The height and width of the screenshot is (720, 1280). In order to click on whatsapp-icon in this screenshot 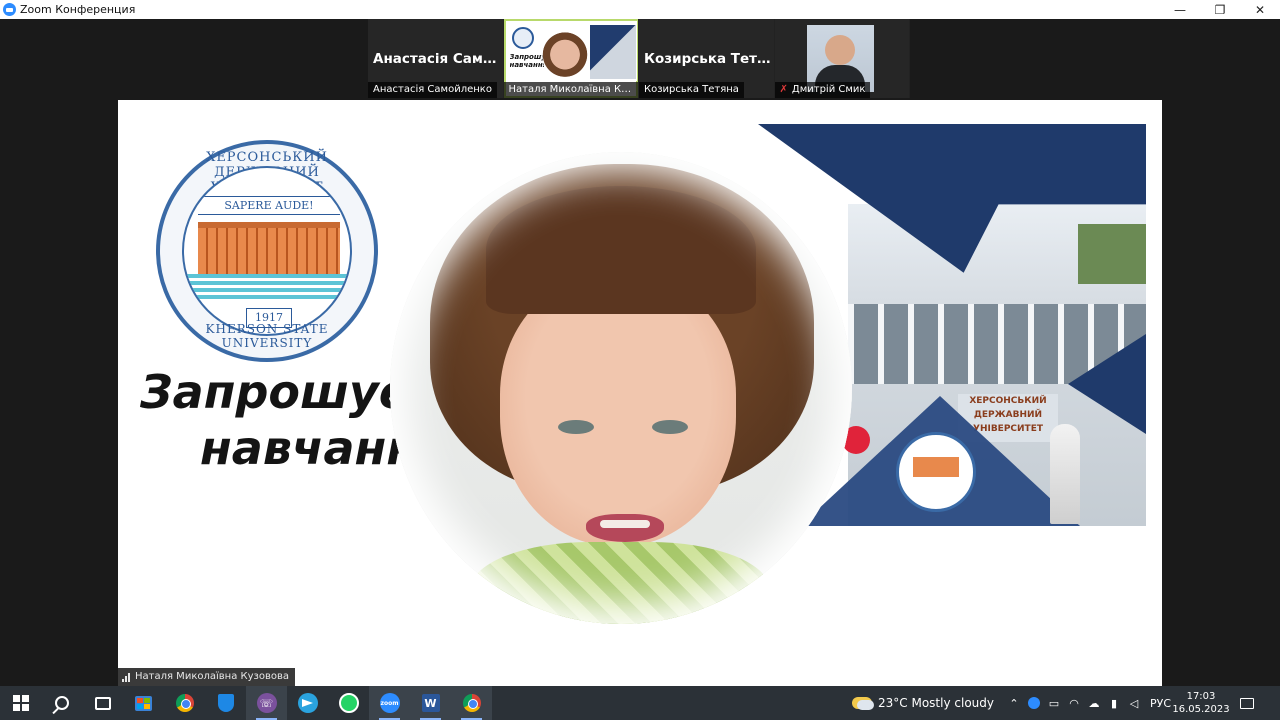, I will do `click(348, 703)`.